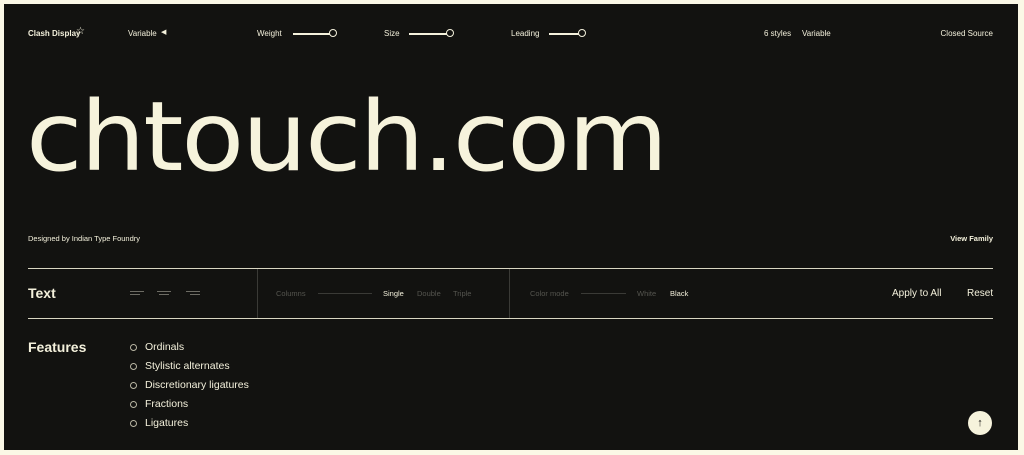 This screenshot has height=455, width=1024. Describe the element at coordinates (57, 347) in the screenshot. I see `features-section-title: Features` at that location.